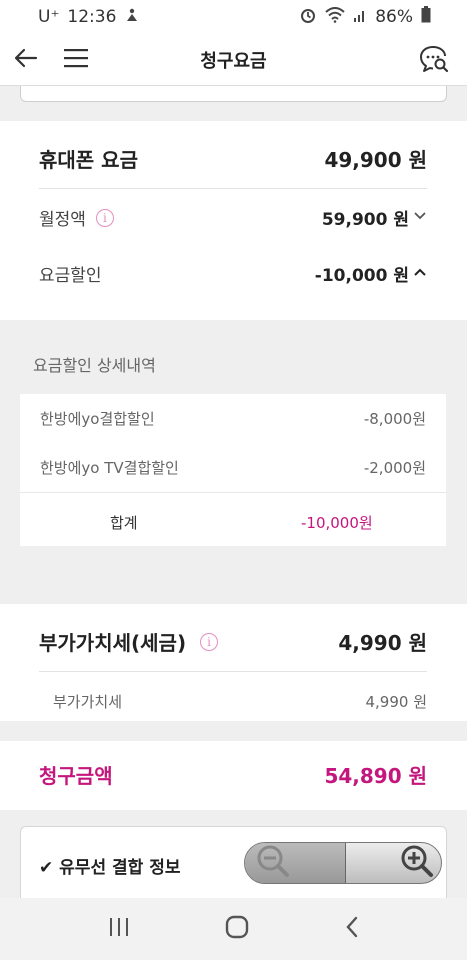  I want to click on chevron-down-icon, so click(420, 217).